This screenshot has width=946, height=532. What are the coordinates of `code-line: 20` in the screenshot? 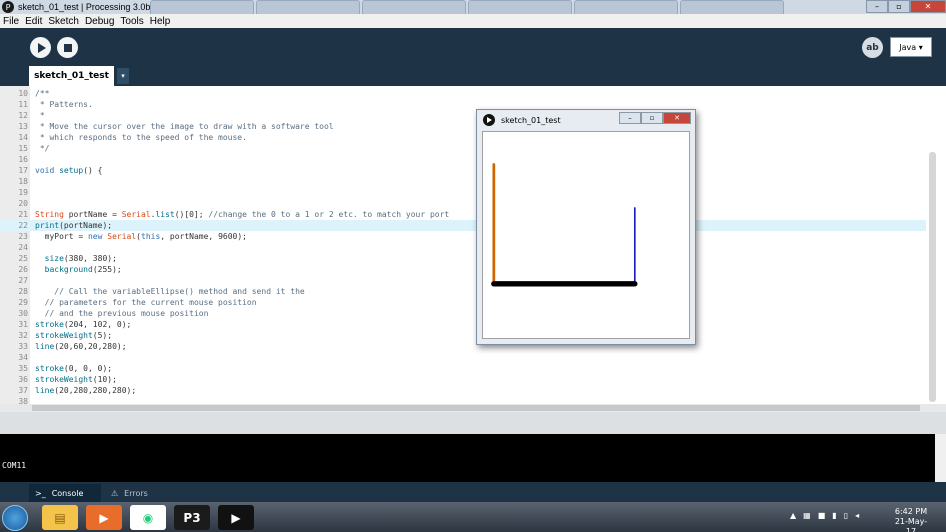 It's located at (463, 203).